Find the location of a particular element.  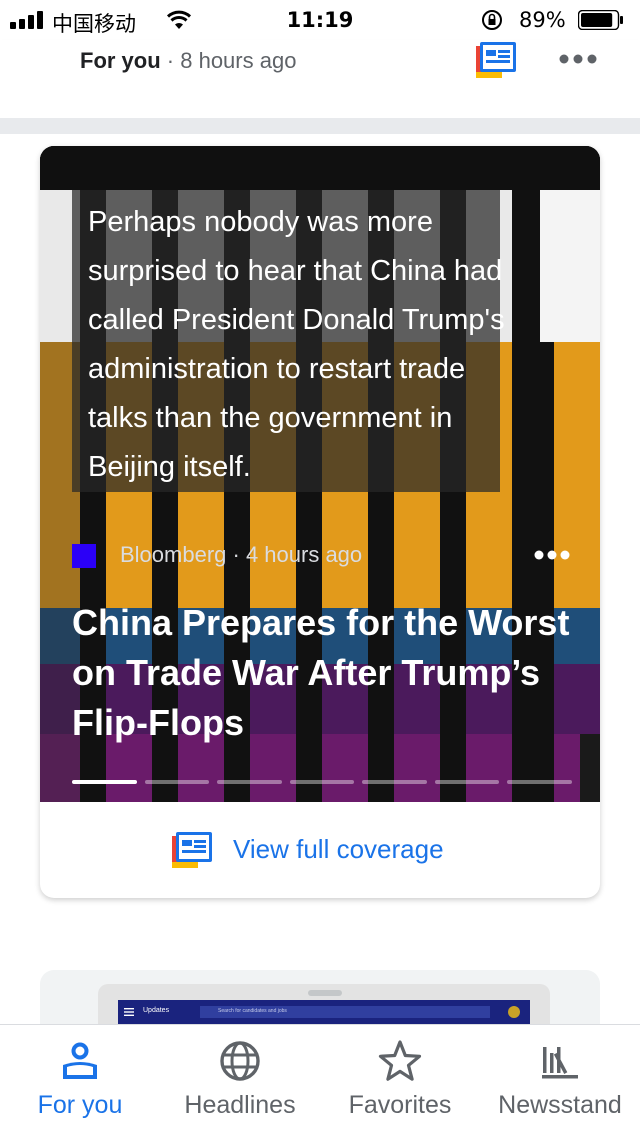

card-separator is located at coordinates (320, 126).